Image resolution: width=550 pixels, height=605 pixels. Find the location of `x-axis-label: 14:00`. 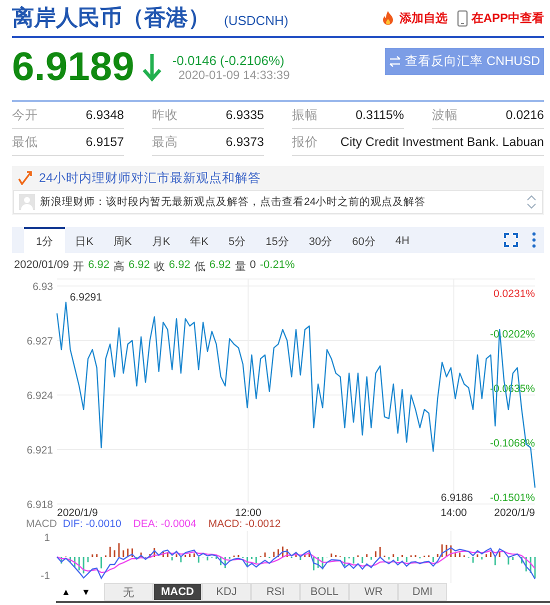

x-axis-label: 14:00 is located at coordinates (453, 512).